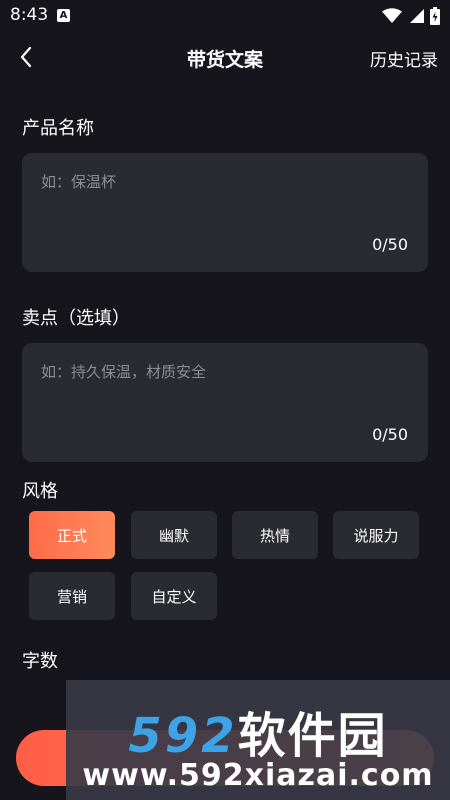 The image size is (450, 800). I want to click on product-name-field: 如：保温杯 0/50, so click(225, 212).